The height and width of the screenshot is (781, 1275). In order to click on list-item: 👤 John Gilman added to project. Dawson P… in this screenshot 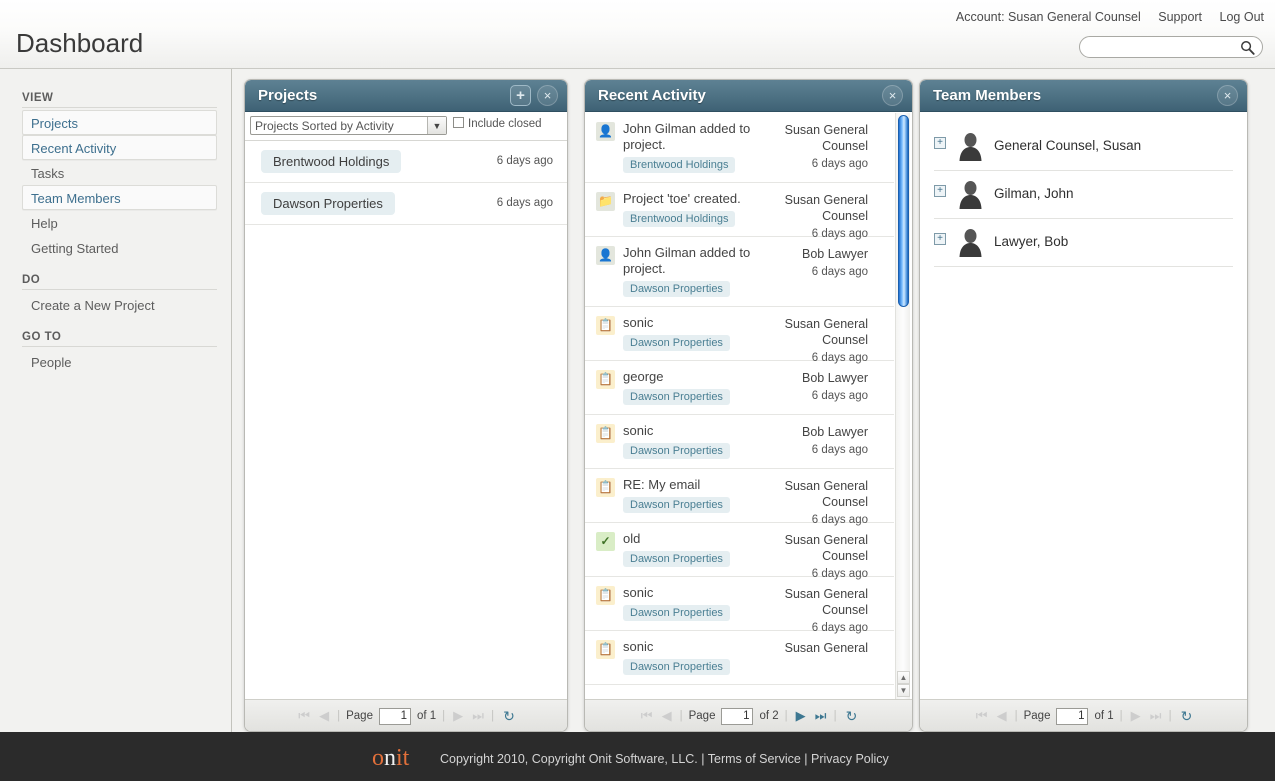, I will do `click(739, 272)`.